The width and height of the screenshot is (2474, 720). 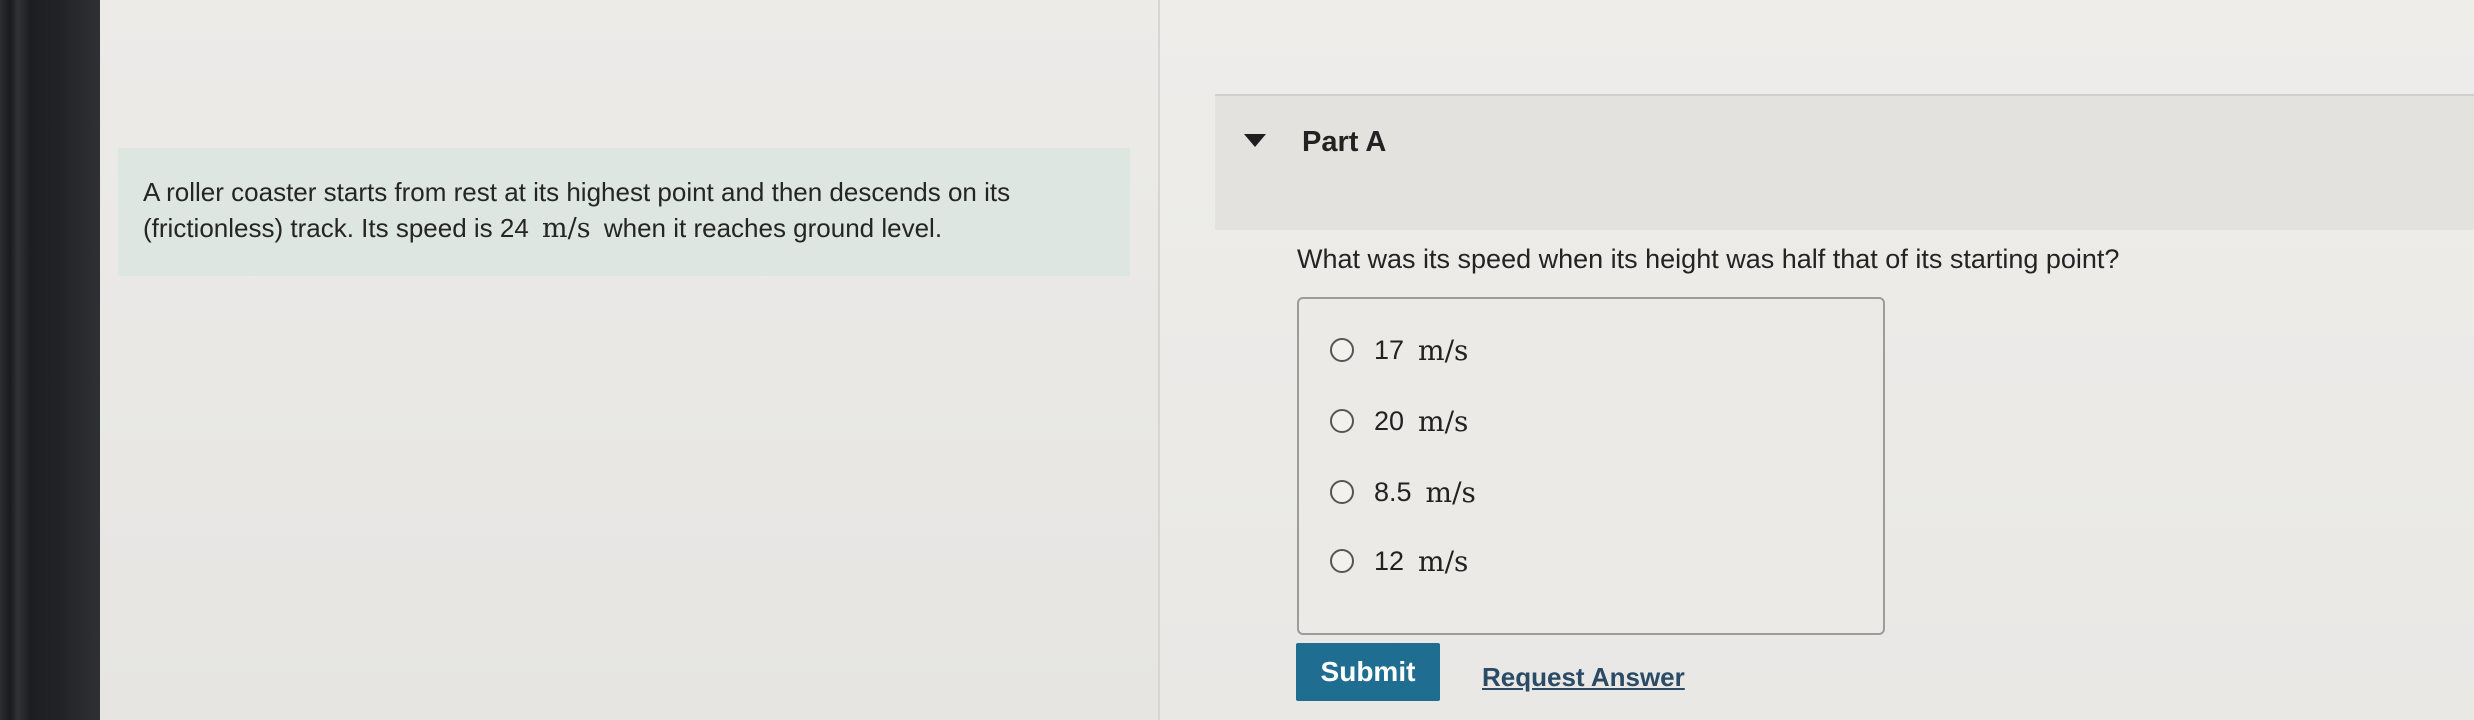 I want to click on caret-down-icon, so click(x=1255, y=140).